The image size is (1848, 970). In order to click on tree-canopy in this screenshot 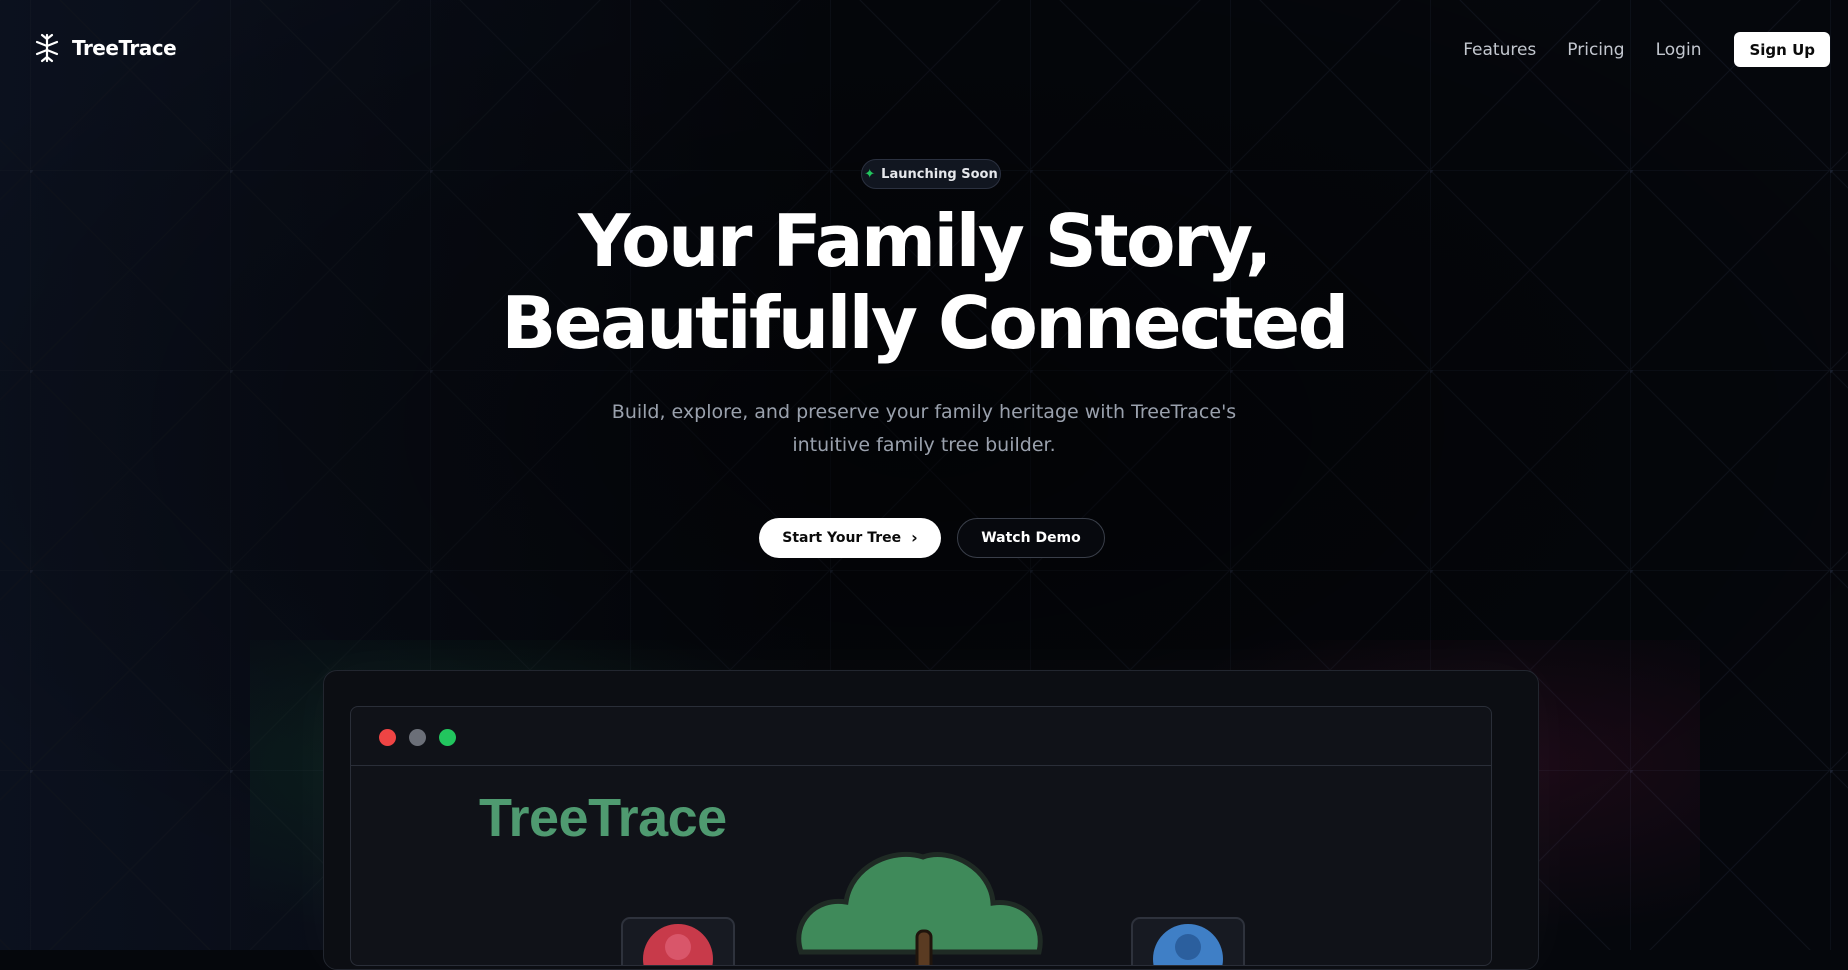, I will do `click(919, 908)`.